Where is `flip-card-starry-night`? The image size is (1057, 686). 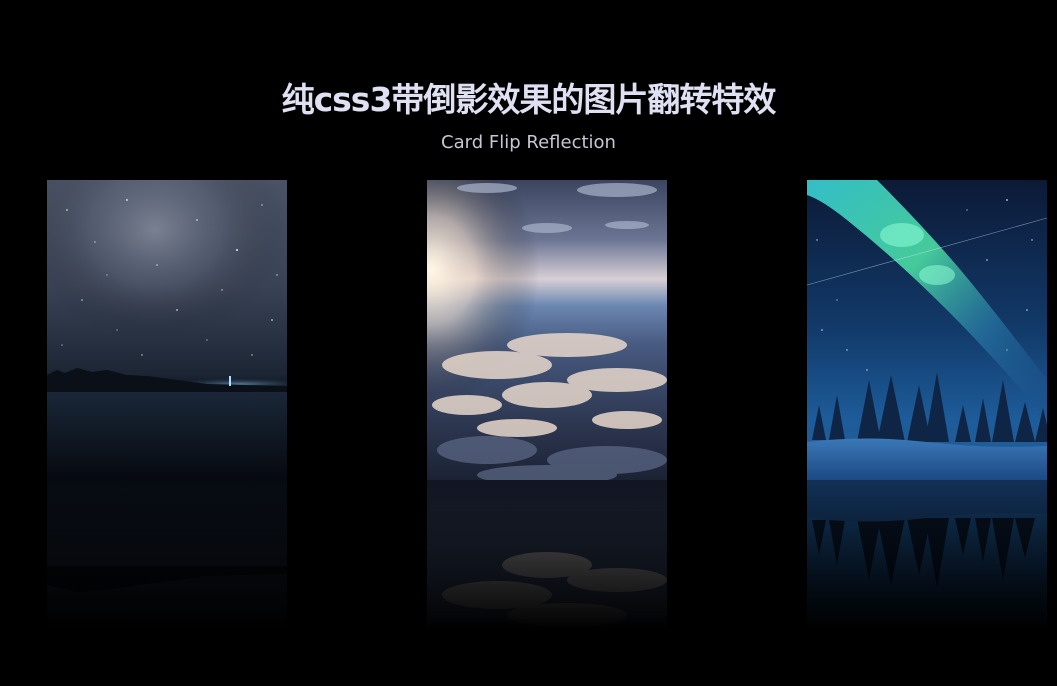 flip-card-starry-night is located at coordinates (167, 330).